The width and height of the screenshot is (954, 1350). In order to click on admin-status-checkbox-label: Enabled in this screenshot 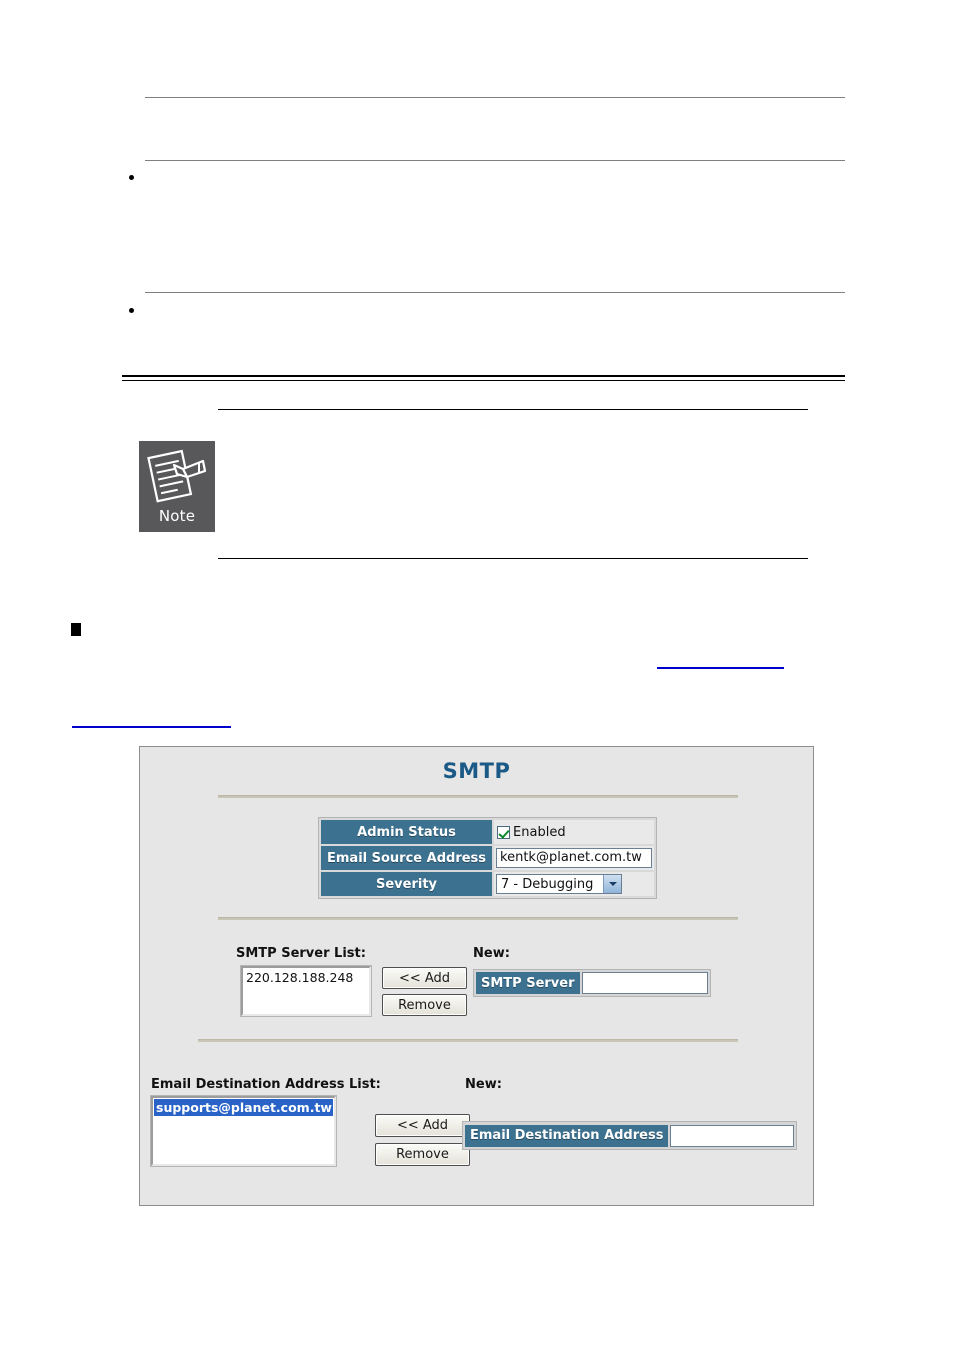, I will do `click(539, 832)`.